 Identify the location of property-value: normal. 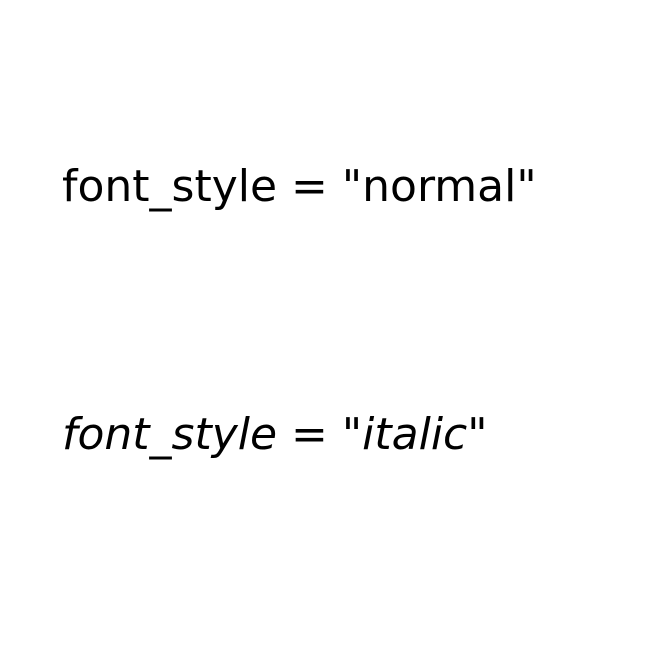
(439, 186).